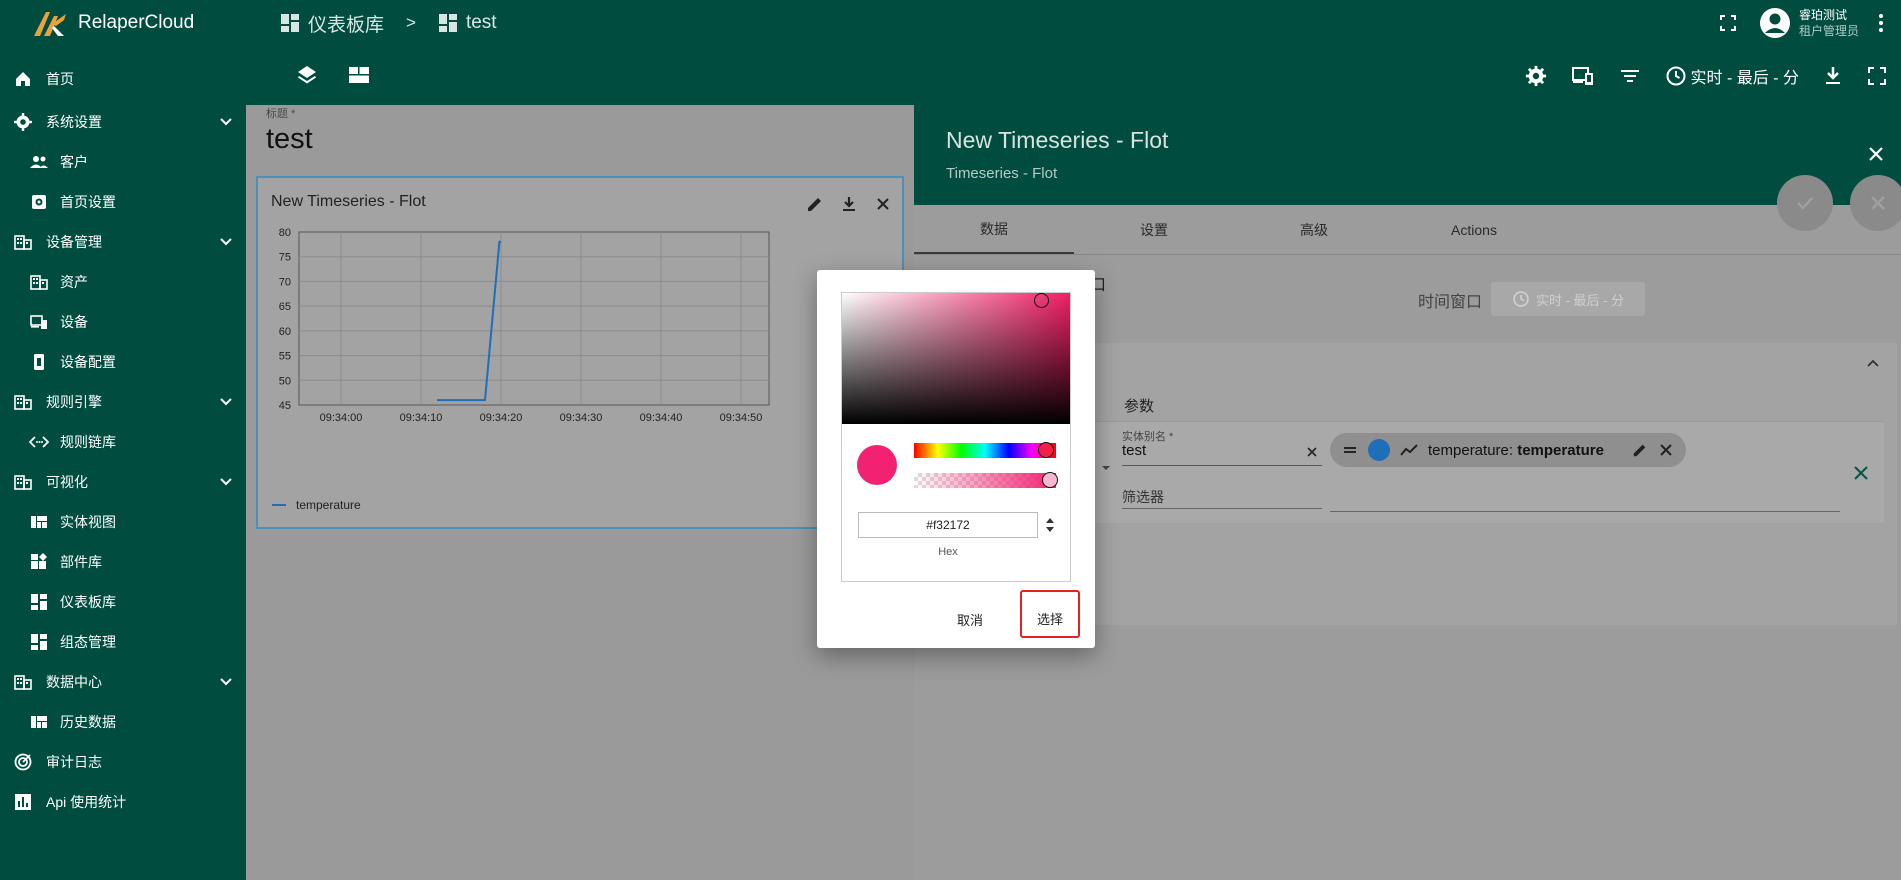  What do you see at coordinates (279, 505) in the screenshot?
I see `legend-swatch` at bounding box center [279, 505].